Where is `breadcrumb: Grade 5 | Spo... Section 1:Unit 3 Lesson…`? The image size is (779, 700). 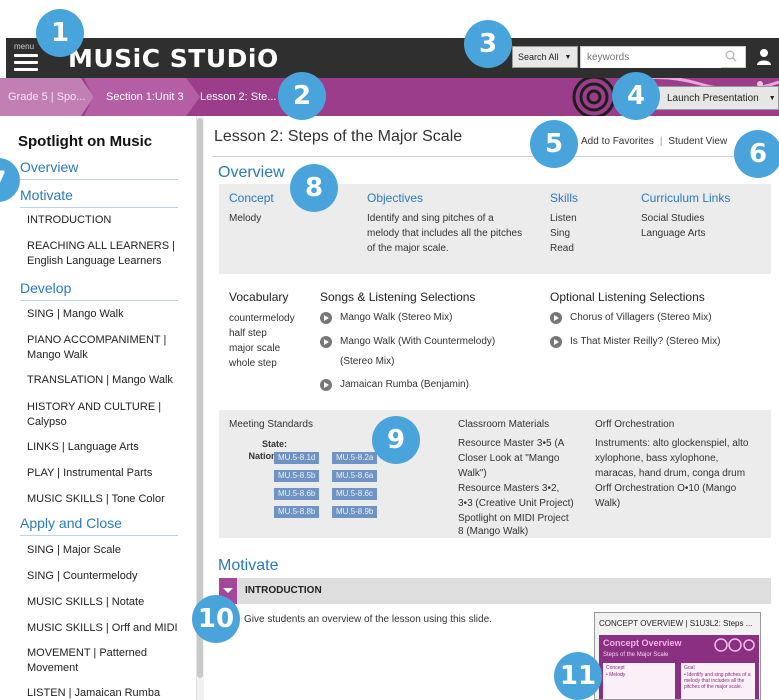
breadcrumb: Grade 5 | Spo... Section 1:Unit 3 Lesson… is located at coordinates (389, 97).